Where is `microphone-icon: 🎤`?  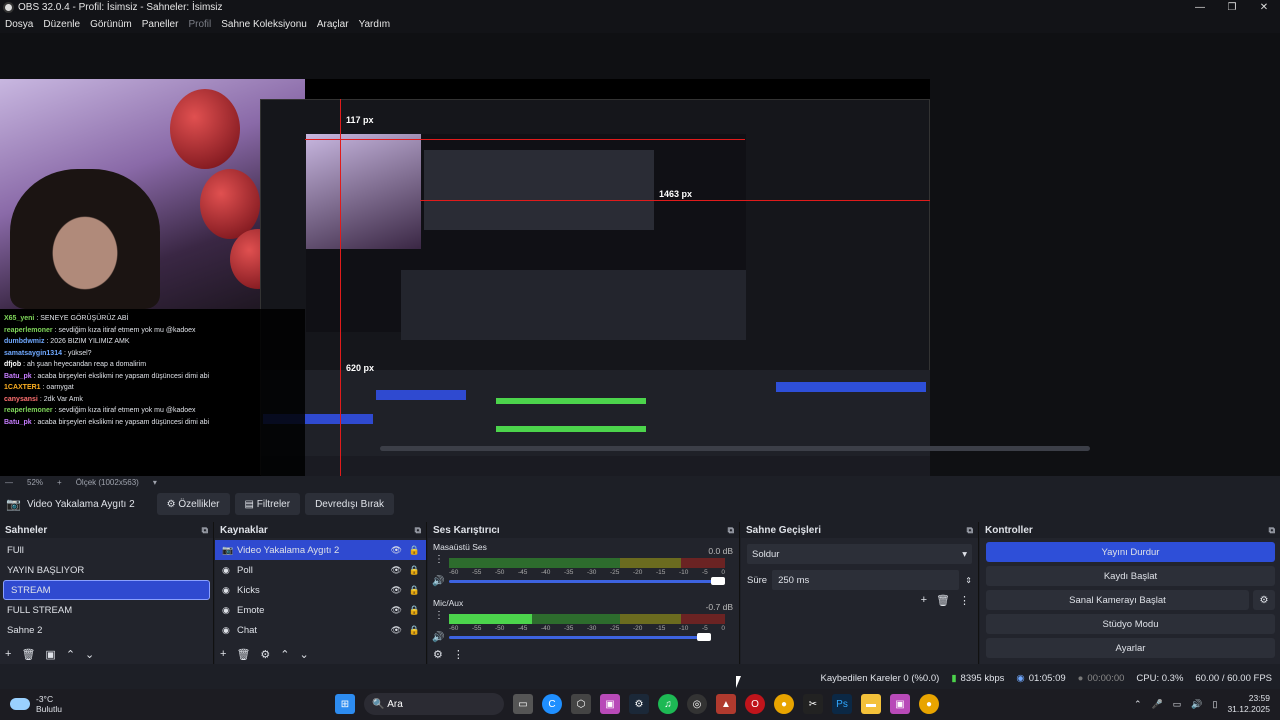
microphone-icon: 🎤 is located at coordinates (1157, 704).